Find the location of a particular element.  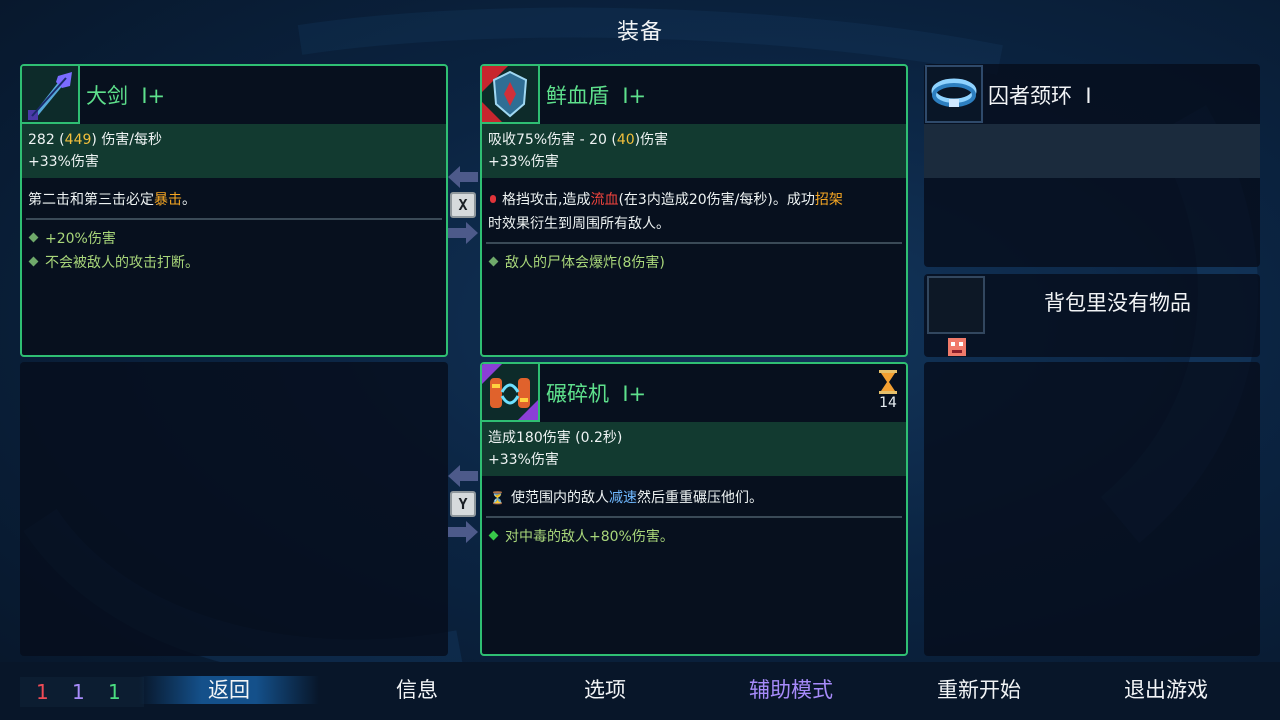

weapon-main-description: 第二击和第三击必定暴击。 is located at coordinates (112, 200).